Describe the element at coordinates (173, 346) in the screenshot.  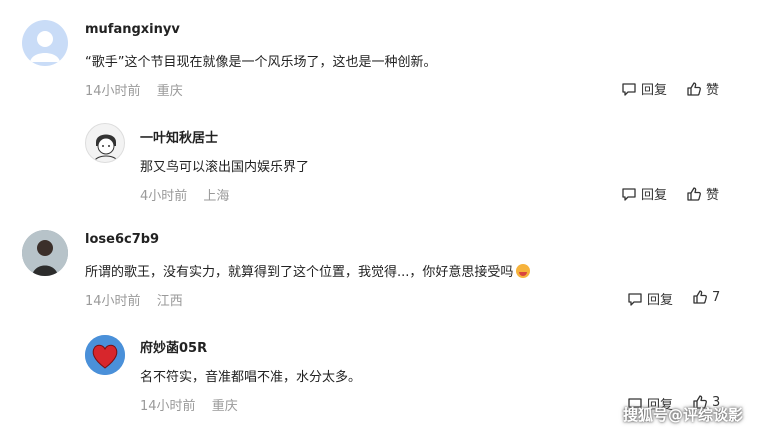
I see `username: 府妙菡05R` at that location.